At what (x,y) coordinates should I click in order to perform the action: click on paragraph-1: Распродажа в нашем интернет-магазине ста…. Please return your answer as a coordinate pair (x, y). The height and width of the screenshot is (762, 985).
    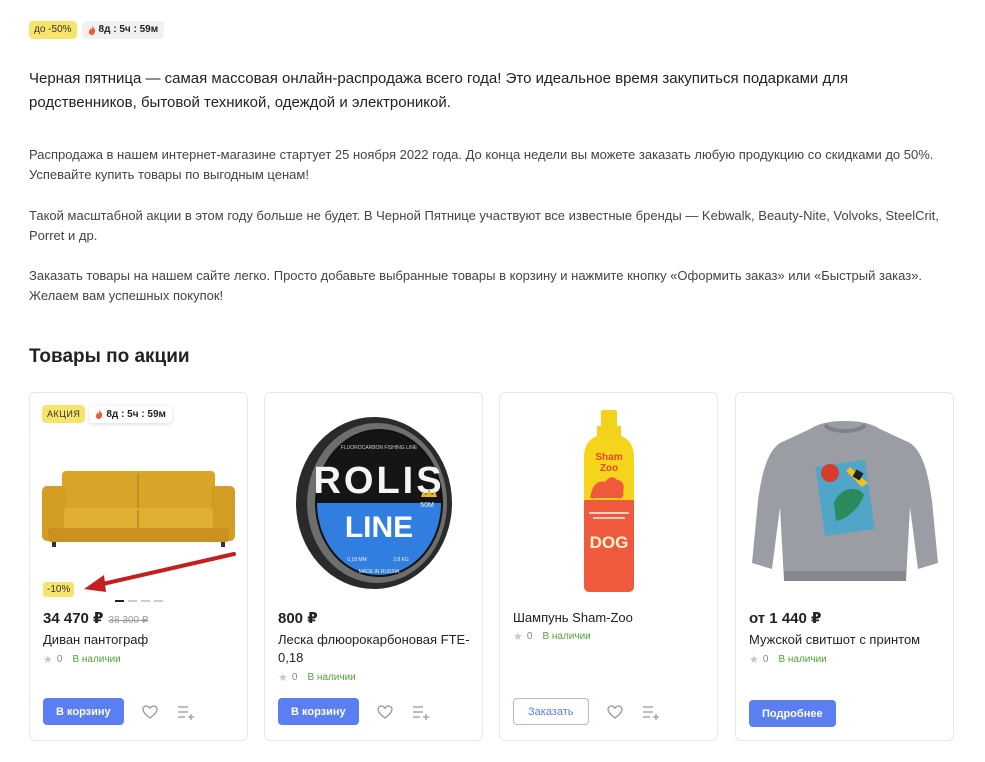
    Looking at the image, I should click on (481, 164).